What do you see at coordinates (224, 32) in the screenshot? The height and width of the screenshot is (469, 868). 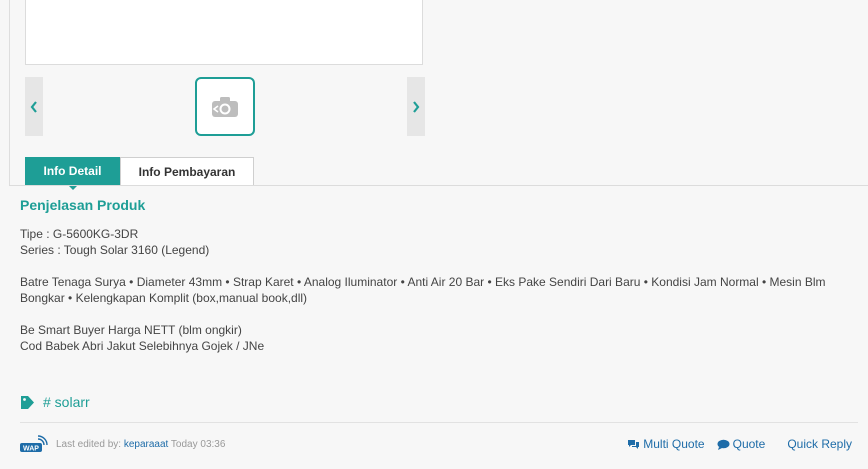 I see `product-main-image` at bounding box center [224, 32].